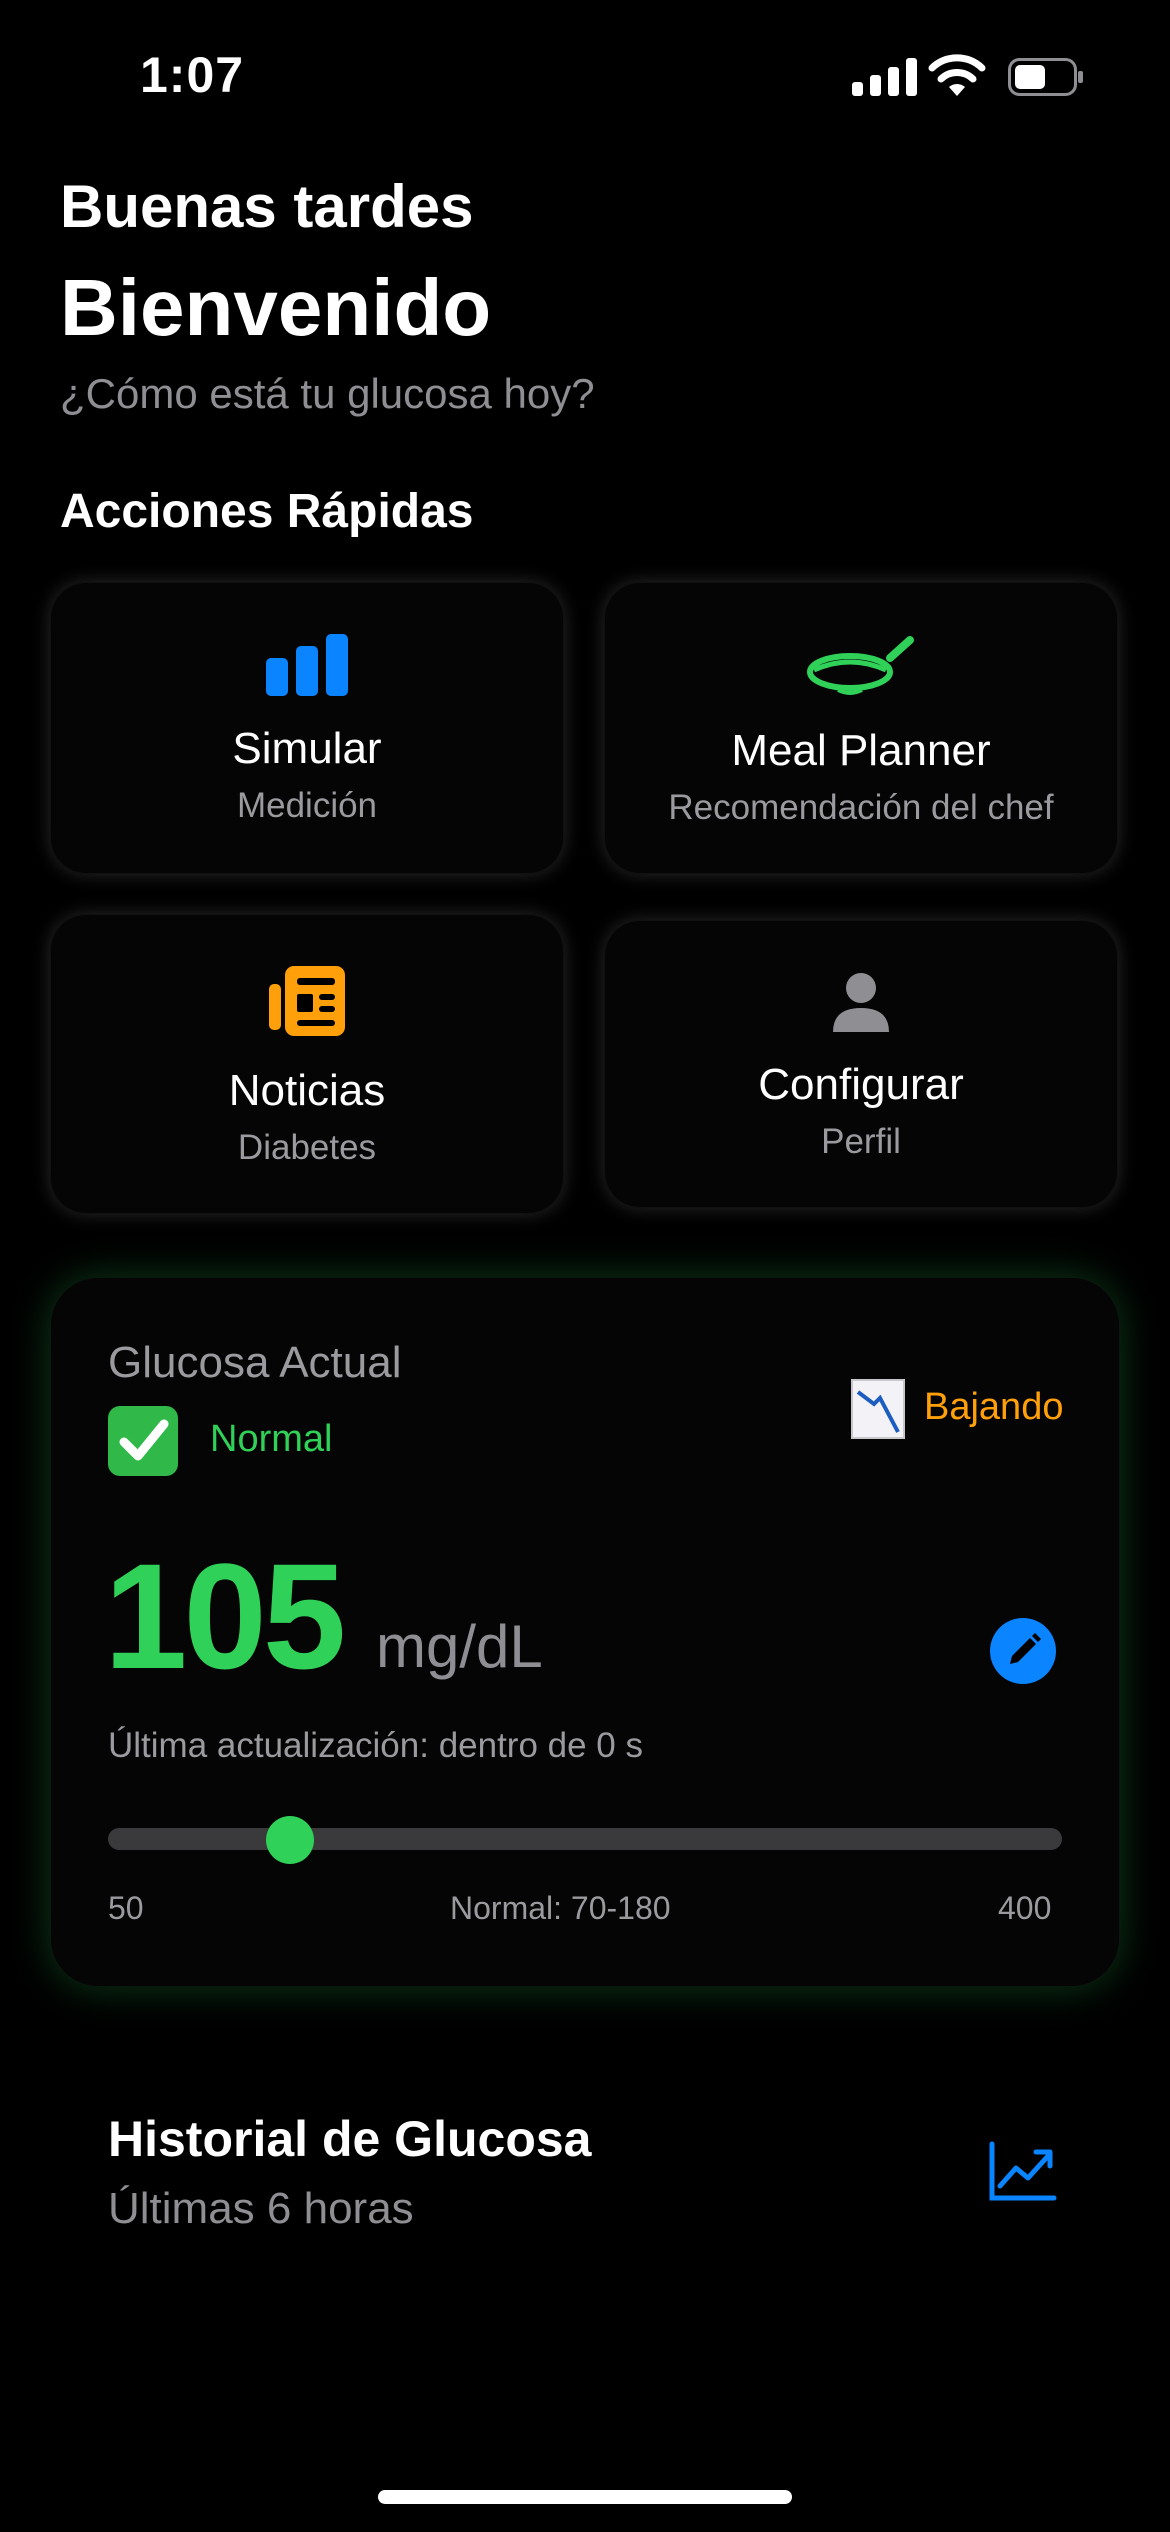 This screenshot has height=2532, width=1170. What do you see at coordinates (267, 206) in the screenshot?
I see `greeting-text: Buenas tardes` at bounding box center [267, 206].